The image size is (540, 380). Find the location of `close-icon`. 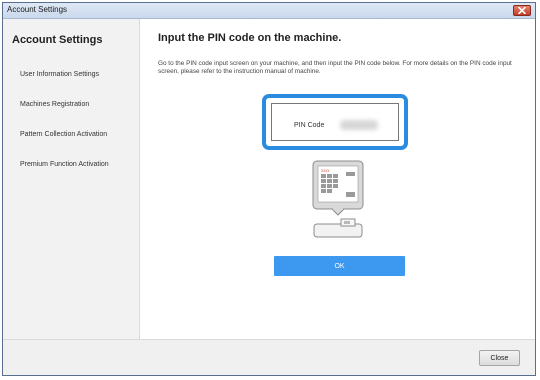

close-icon is located at coordinates (522, 10).